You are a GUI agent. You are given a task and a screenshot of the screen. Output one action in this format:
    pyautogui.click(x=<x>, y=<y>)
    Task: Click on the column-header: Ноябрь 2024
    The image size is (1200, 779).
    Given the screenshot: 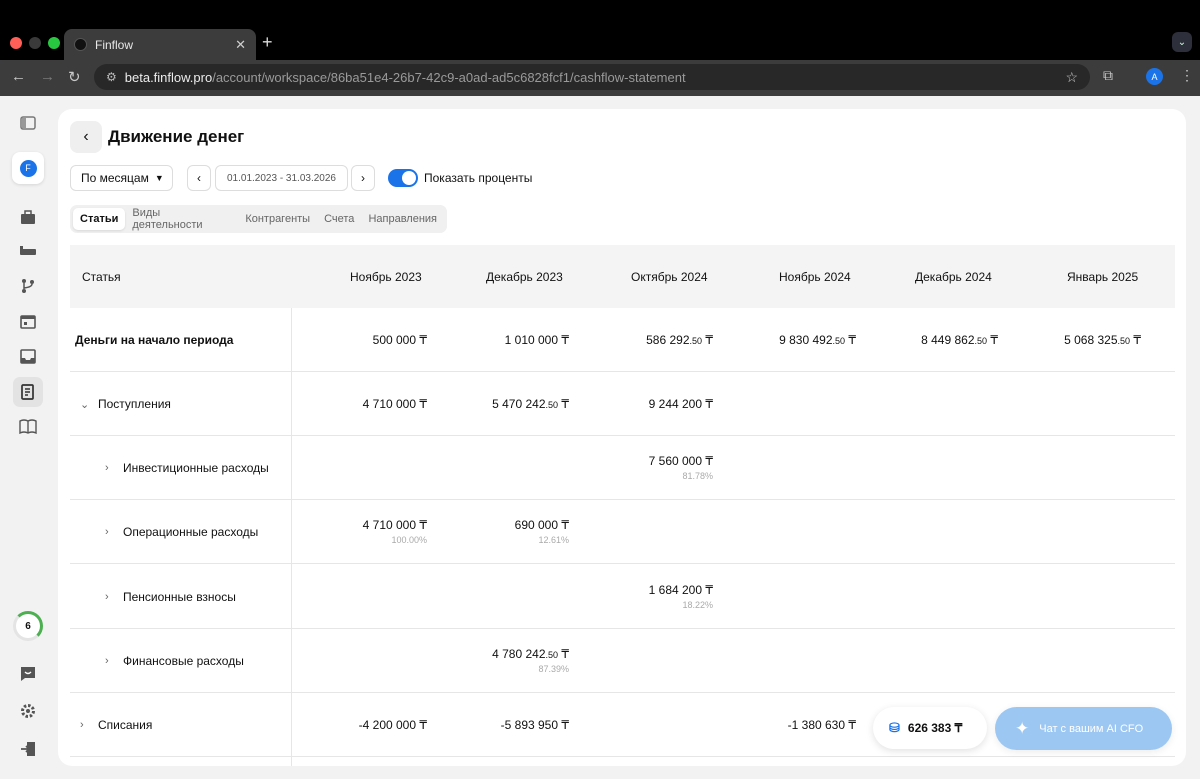 What is the action you would take?
    pyautogui.click(x=815, y=277)
    